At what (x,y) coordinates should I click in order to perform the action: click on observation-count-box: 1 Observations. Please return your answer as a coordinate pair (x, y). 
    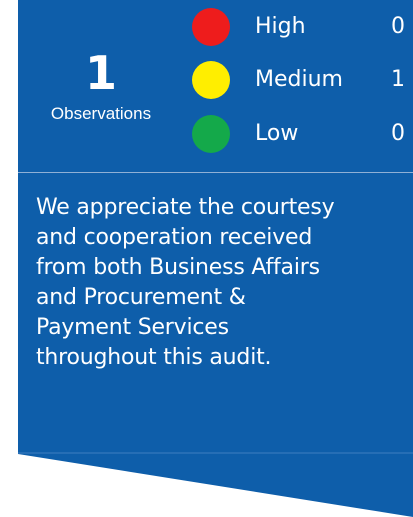
    Looking at the image, I should click on (101, 87).